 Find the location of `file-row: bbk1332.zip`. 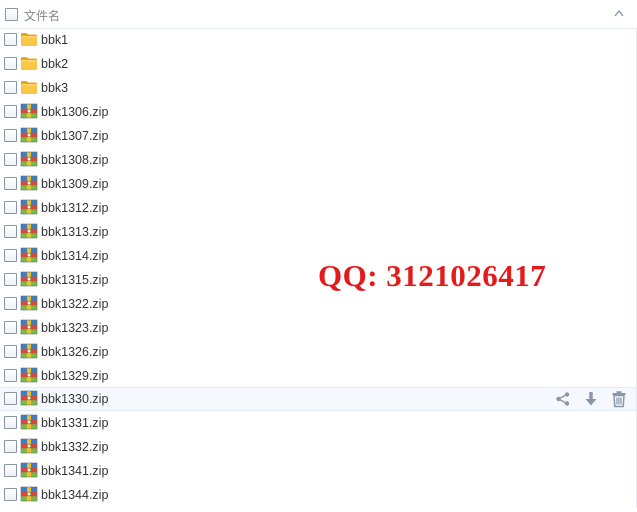

file-row: bbk1332.zip is located at coordinates (318, 447).